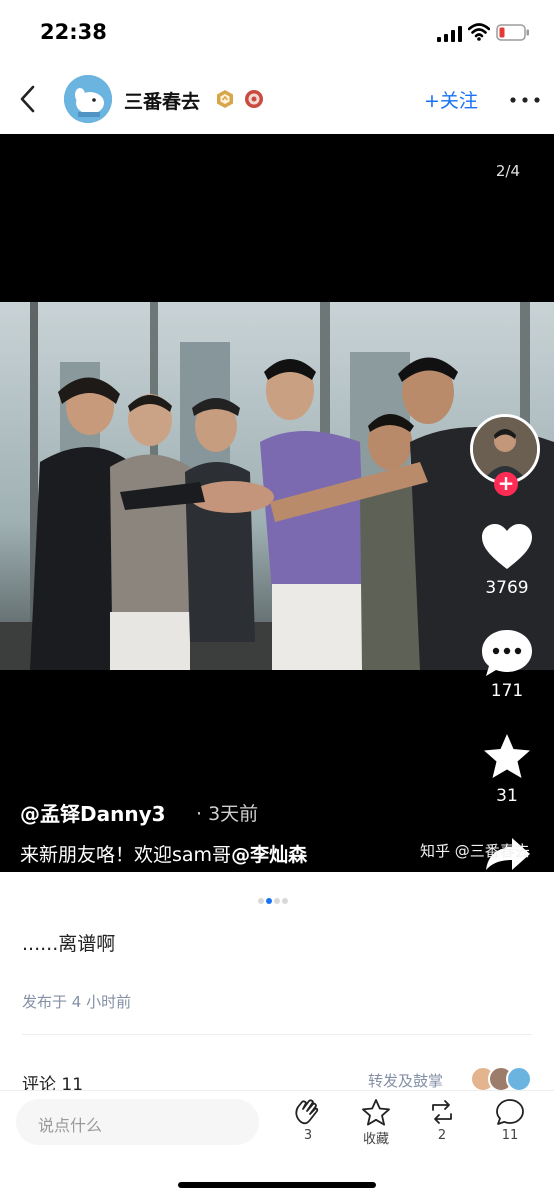  I want to click on carousel-dots, so click(274, 898).